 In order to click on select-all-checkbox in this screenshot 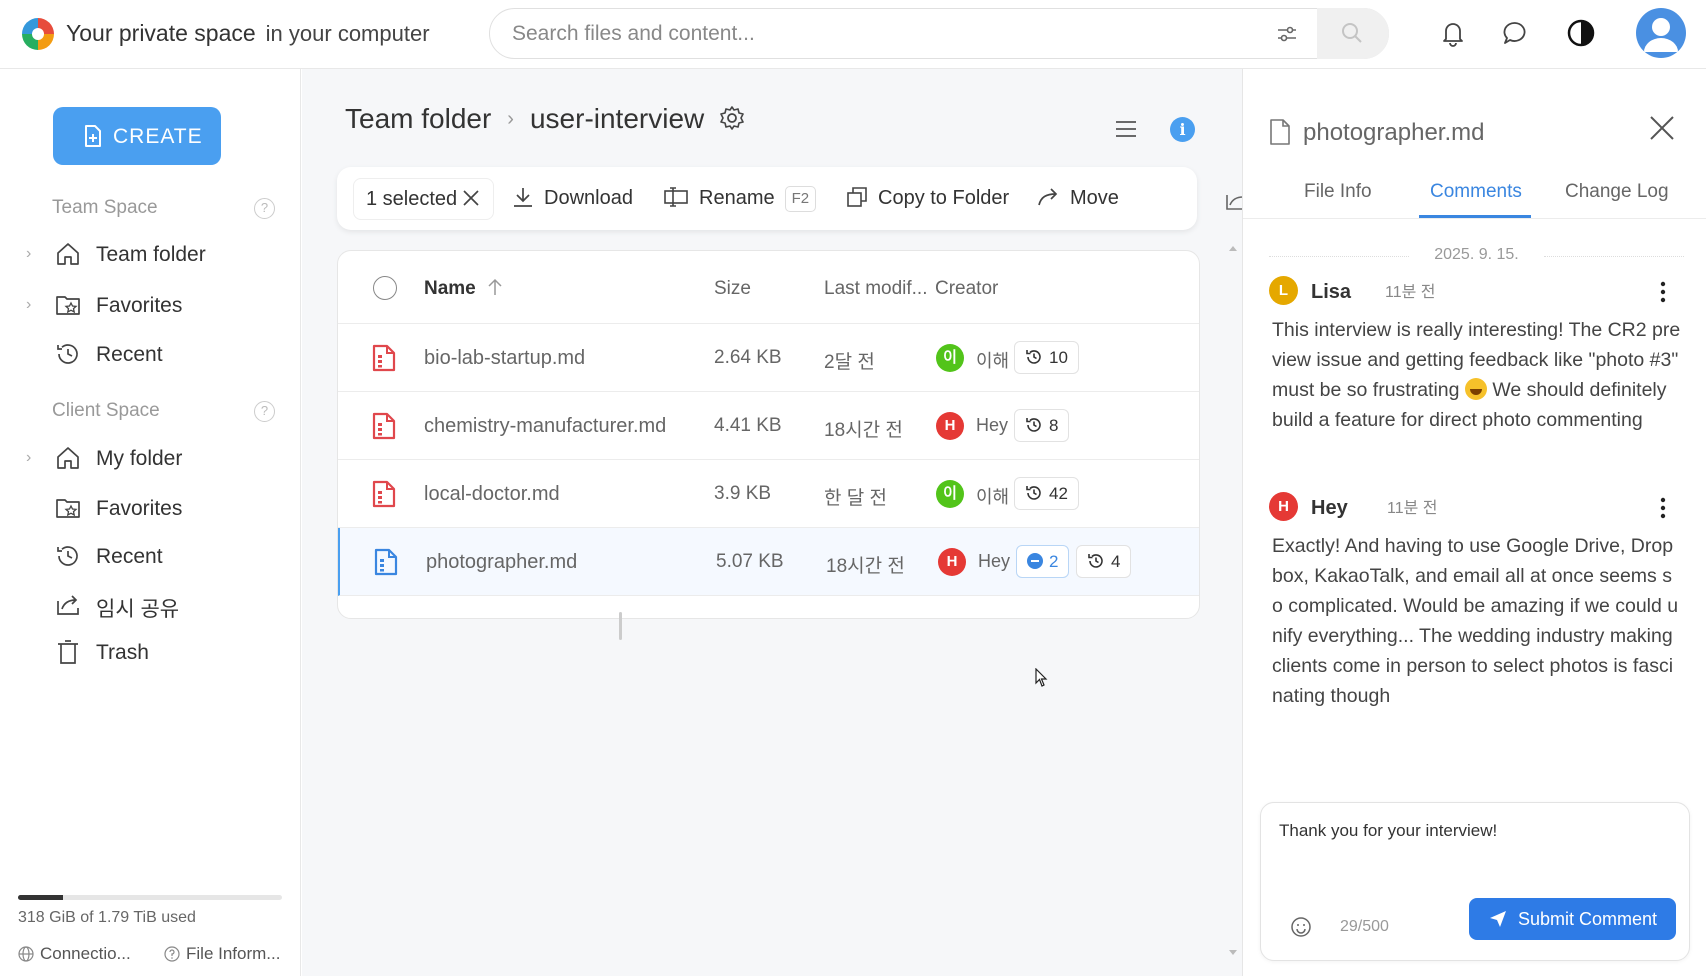, I will do `click(385, 288)`.